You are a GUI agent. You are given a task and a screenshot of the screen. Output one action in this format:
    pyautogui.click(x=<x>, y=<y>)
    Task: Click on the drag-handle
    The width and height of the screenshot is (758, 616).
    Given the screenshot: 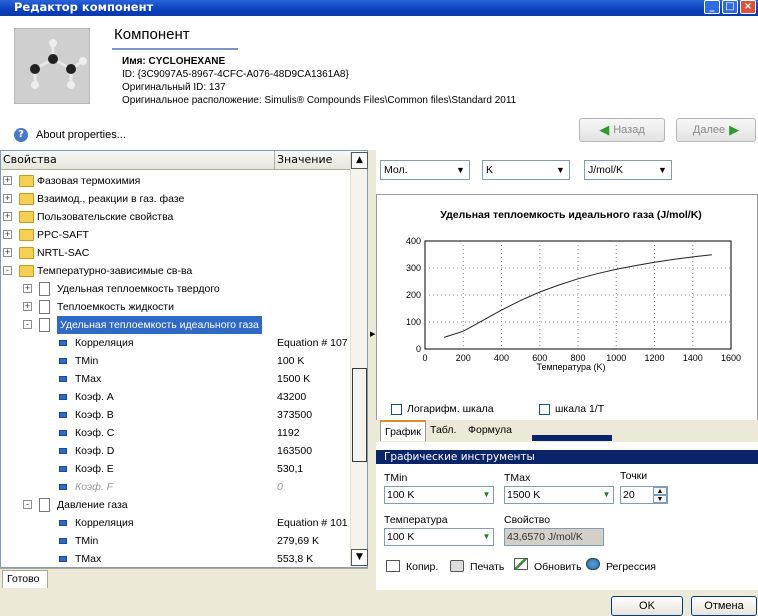 What is the action you would take?
    pyautogui.click(x=572, y=438)
    